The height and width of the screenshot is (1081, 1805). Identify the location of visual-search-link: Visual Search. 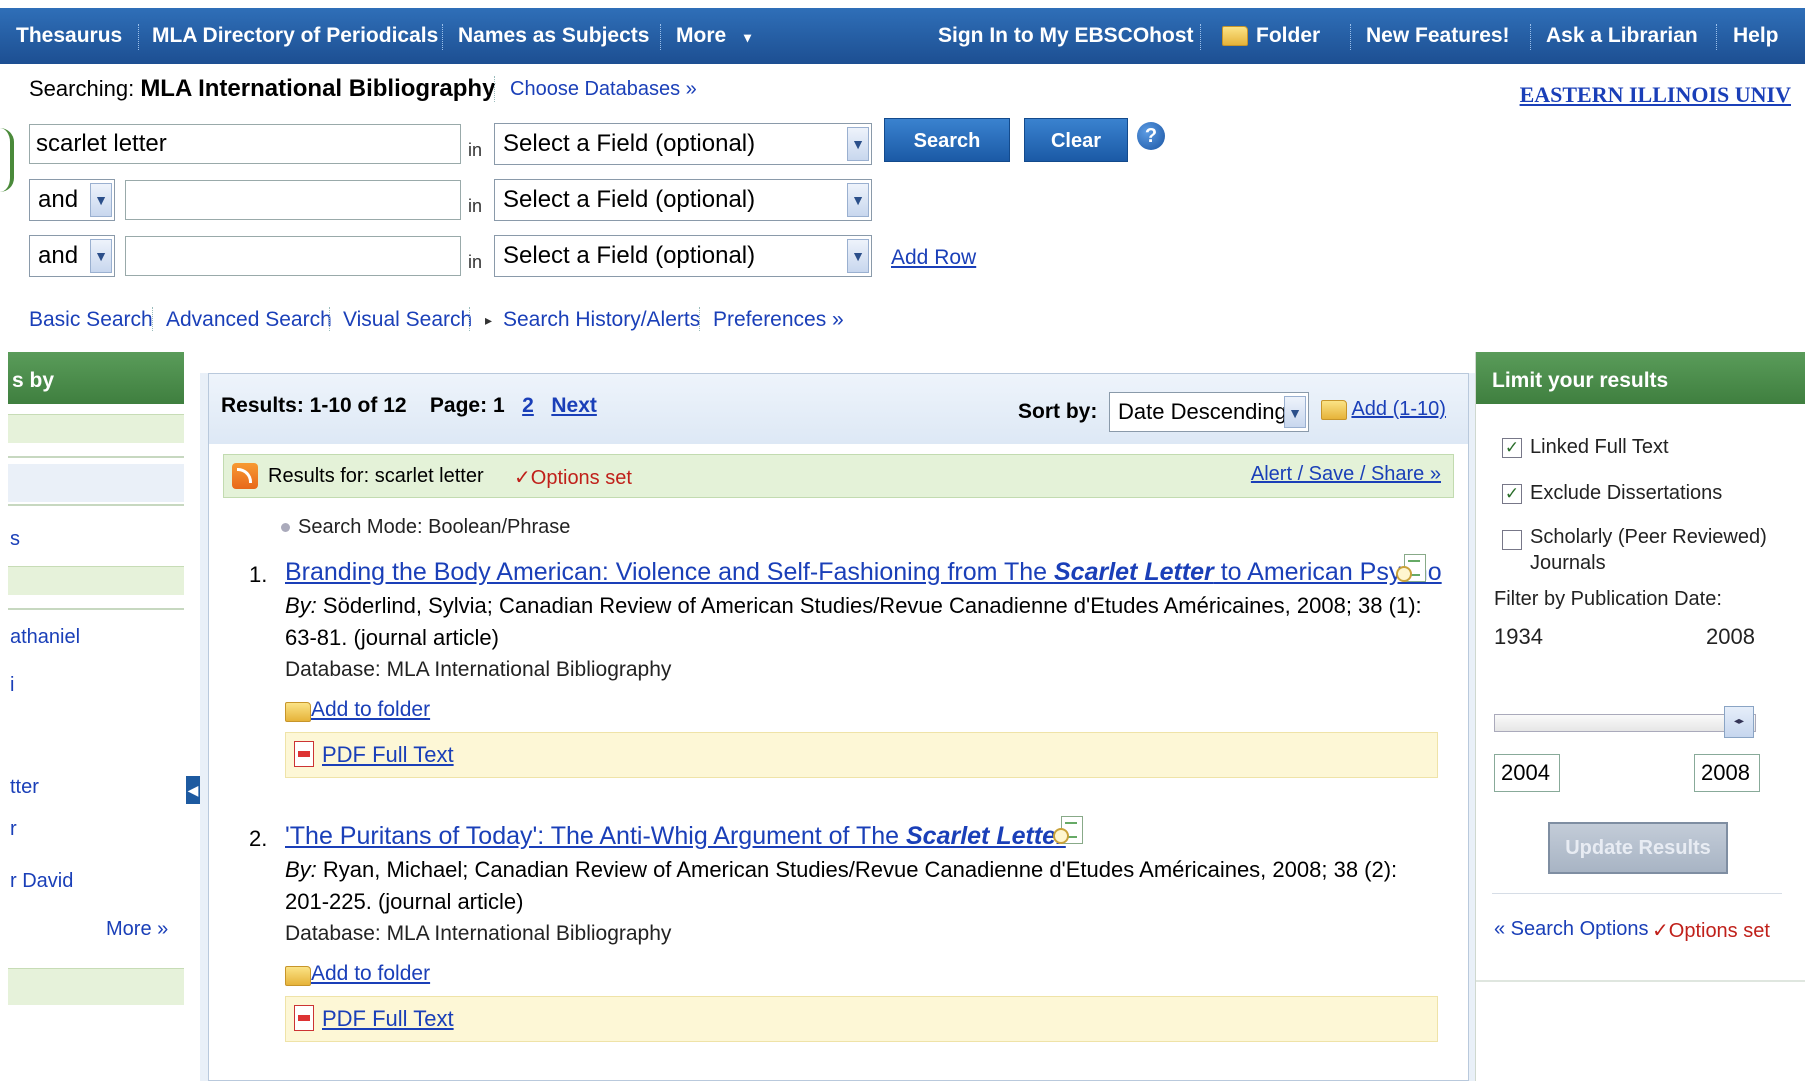
(407, 320).